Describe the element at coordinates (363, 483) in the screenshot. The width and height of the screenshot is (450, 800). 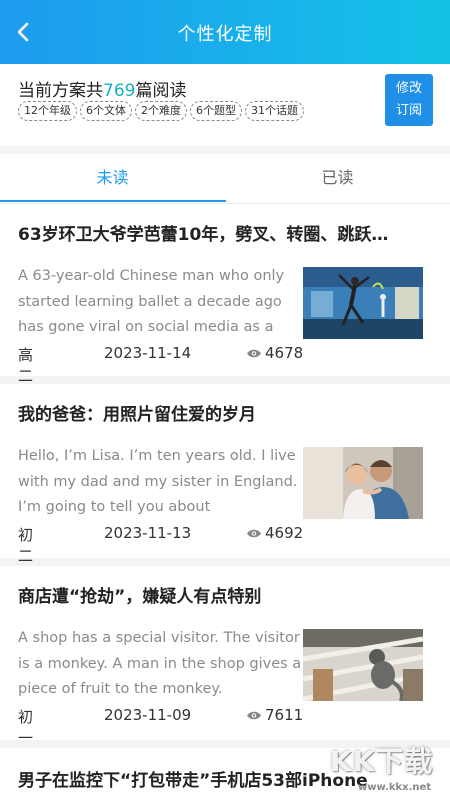
I see `article-thumbnail-father-daughter` at that location.